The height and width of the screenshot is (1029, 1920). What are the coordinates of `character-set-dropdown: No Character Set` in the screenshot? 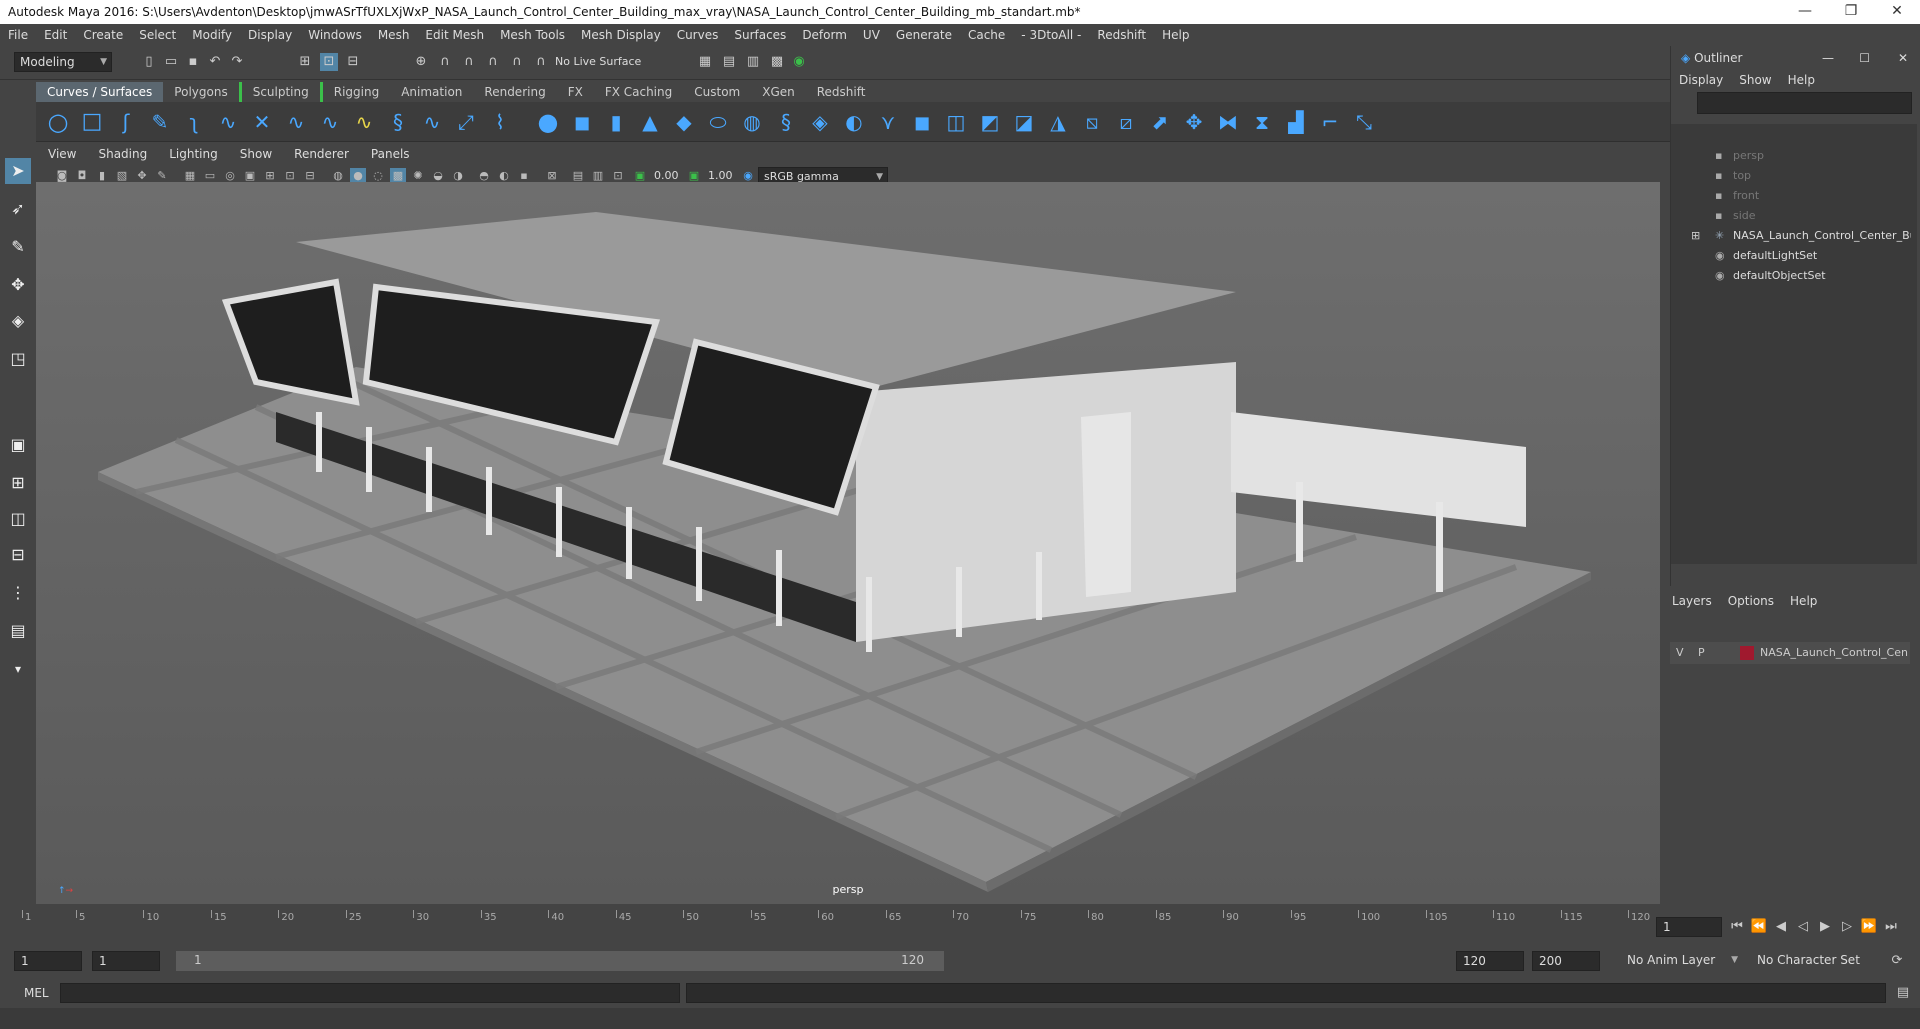 It's located at (1817, 961).